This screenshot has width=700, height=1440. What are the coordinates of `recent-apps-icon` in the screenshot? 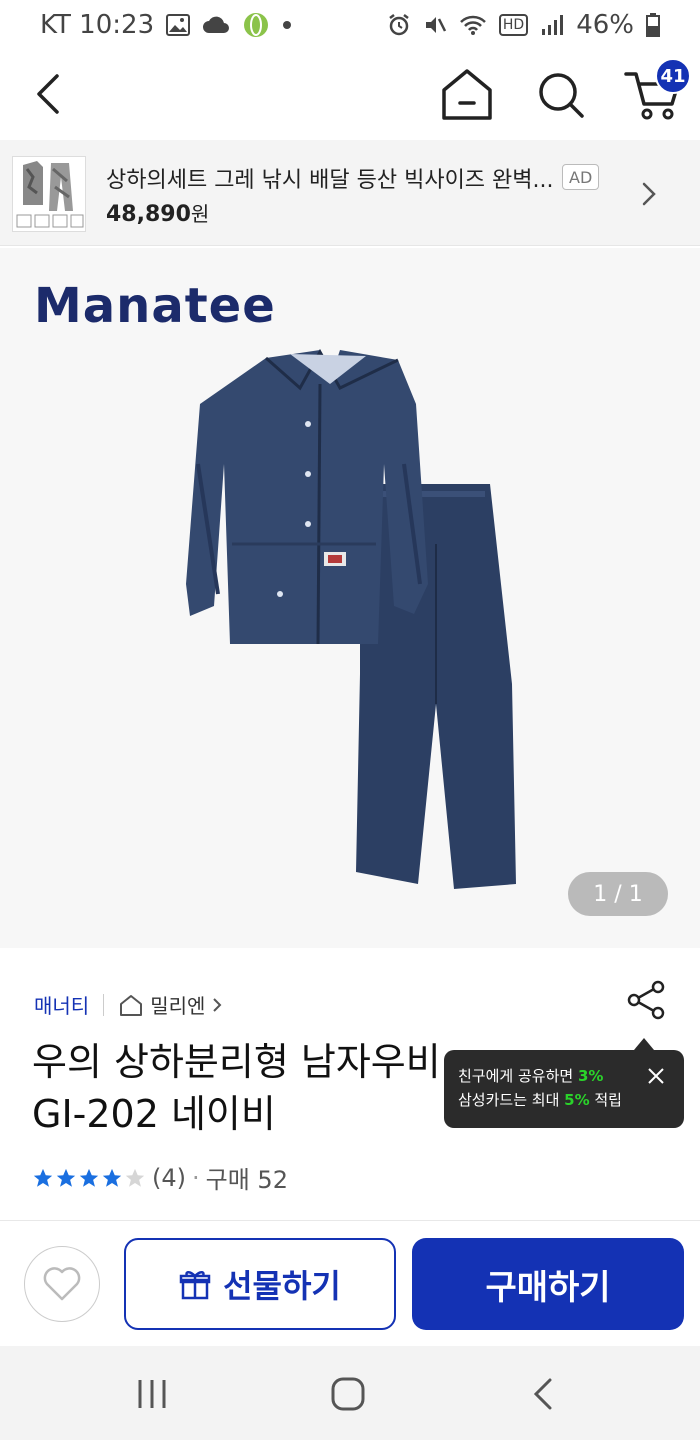 It's located at (152, 1394).